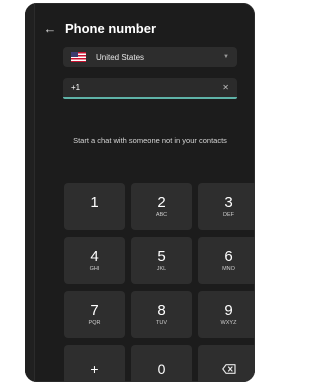  Describe the element at coordinates (94, 368) in the screenshot. I see `key-digit: +` at that location.